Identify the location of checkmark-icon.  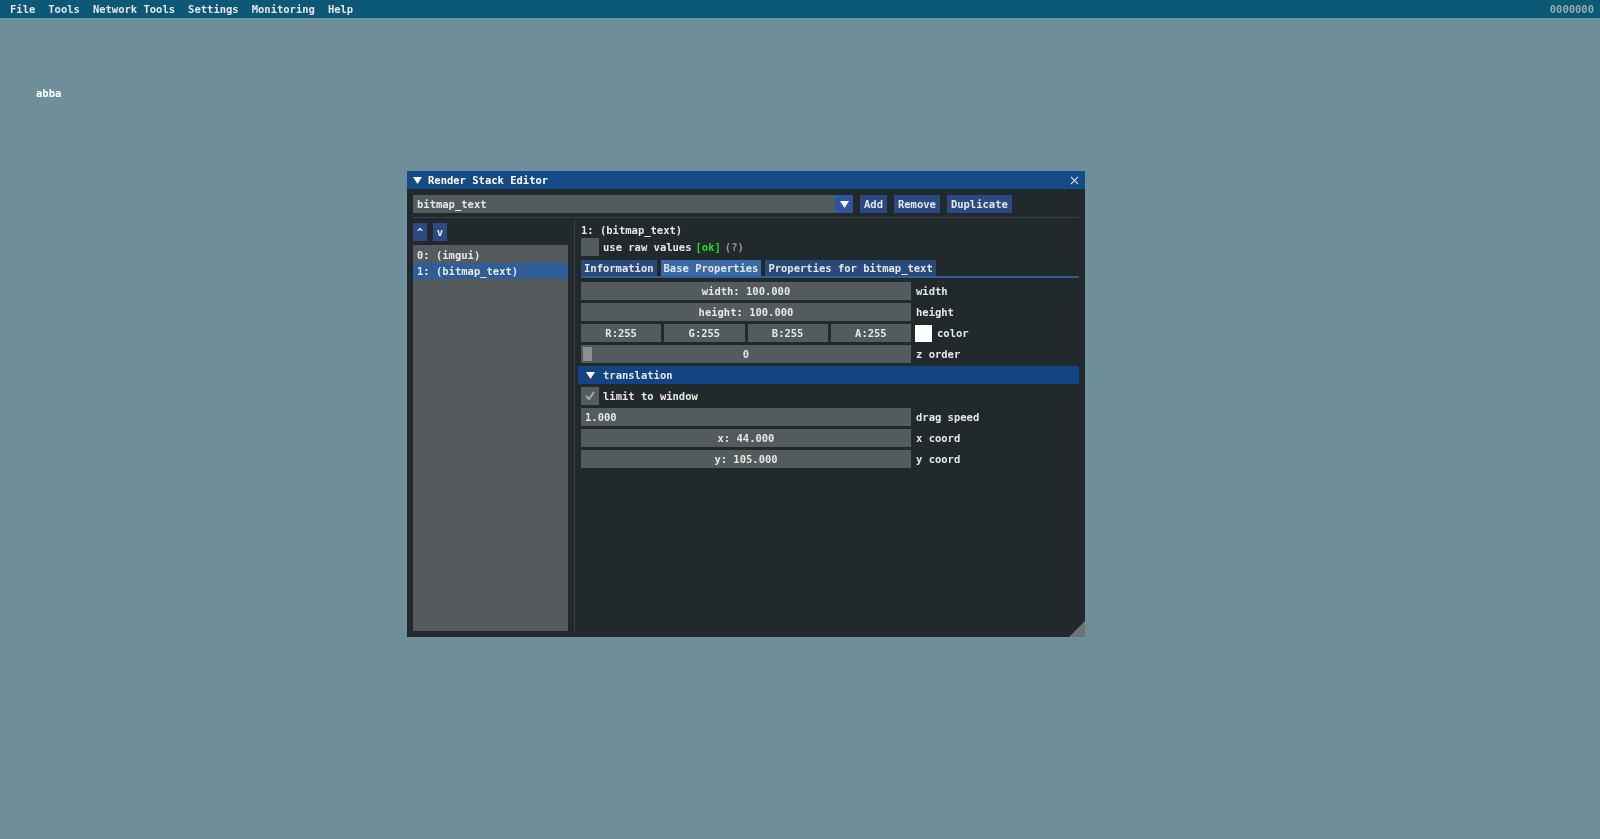
(590, 396).